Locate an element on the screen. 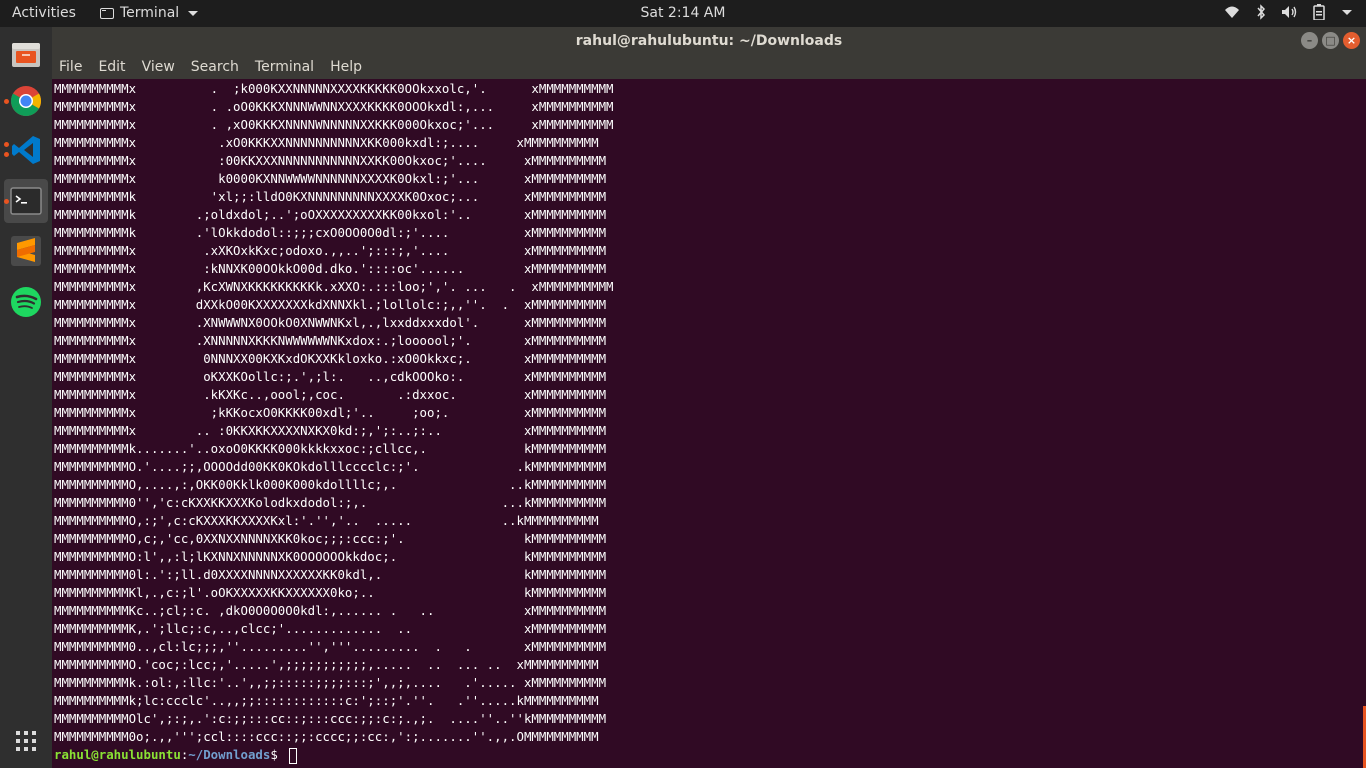  menu-view: View is located at coordinates (158, 67).